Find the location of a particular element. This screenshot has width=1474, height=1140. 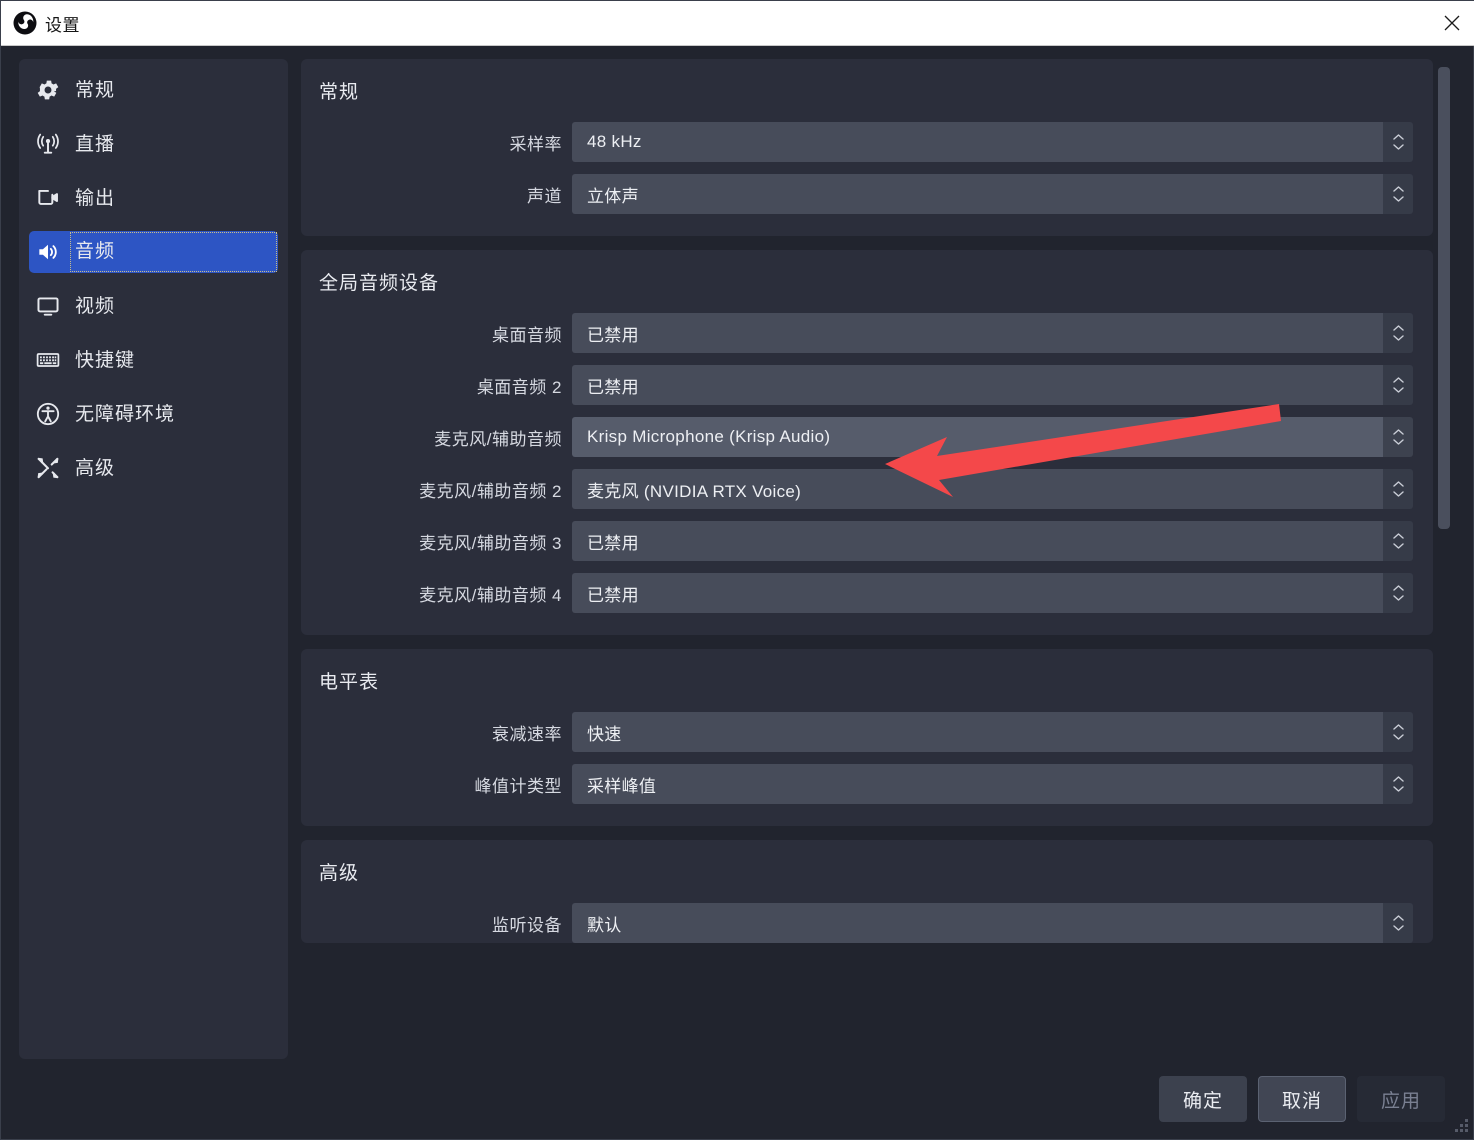

form-row-mic-aux-audio-3: 麦克风/辅助音频 3 已禁用 is located at coordinates (857, 541).